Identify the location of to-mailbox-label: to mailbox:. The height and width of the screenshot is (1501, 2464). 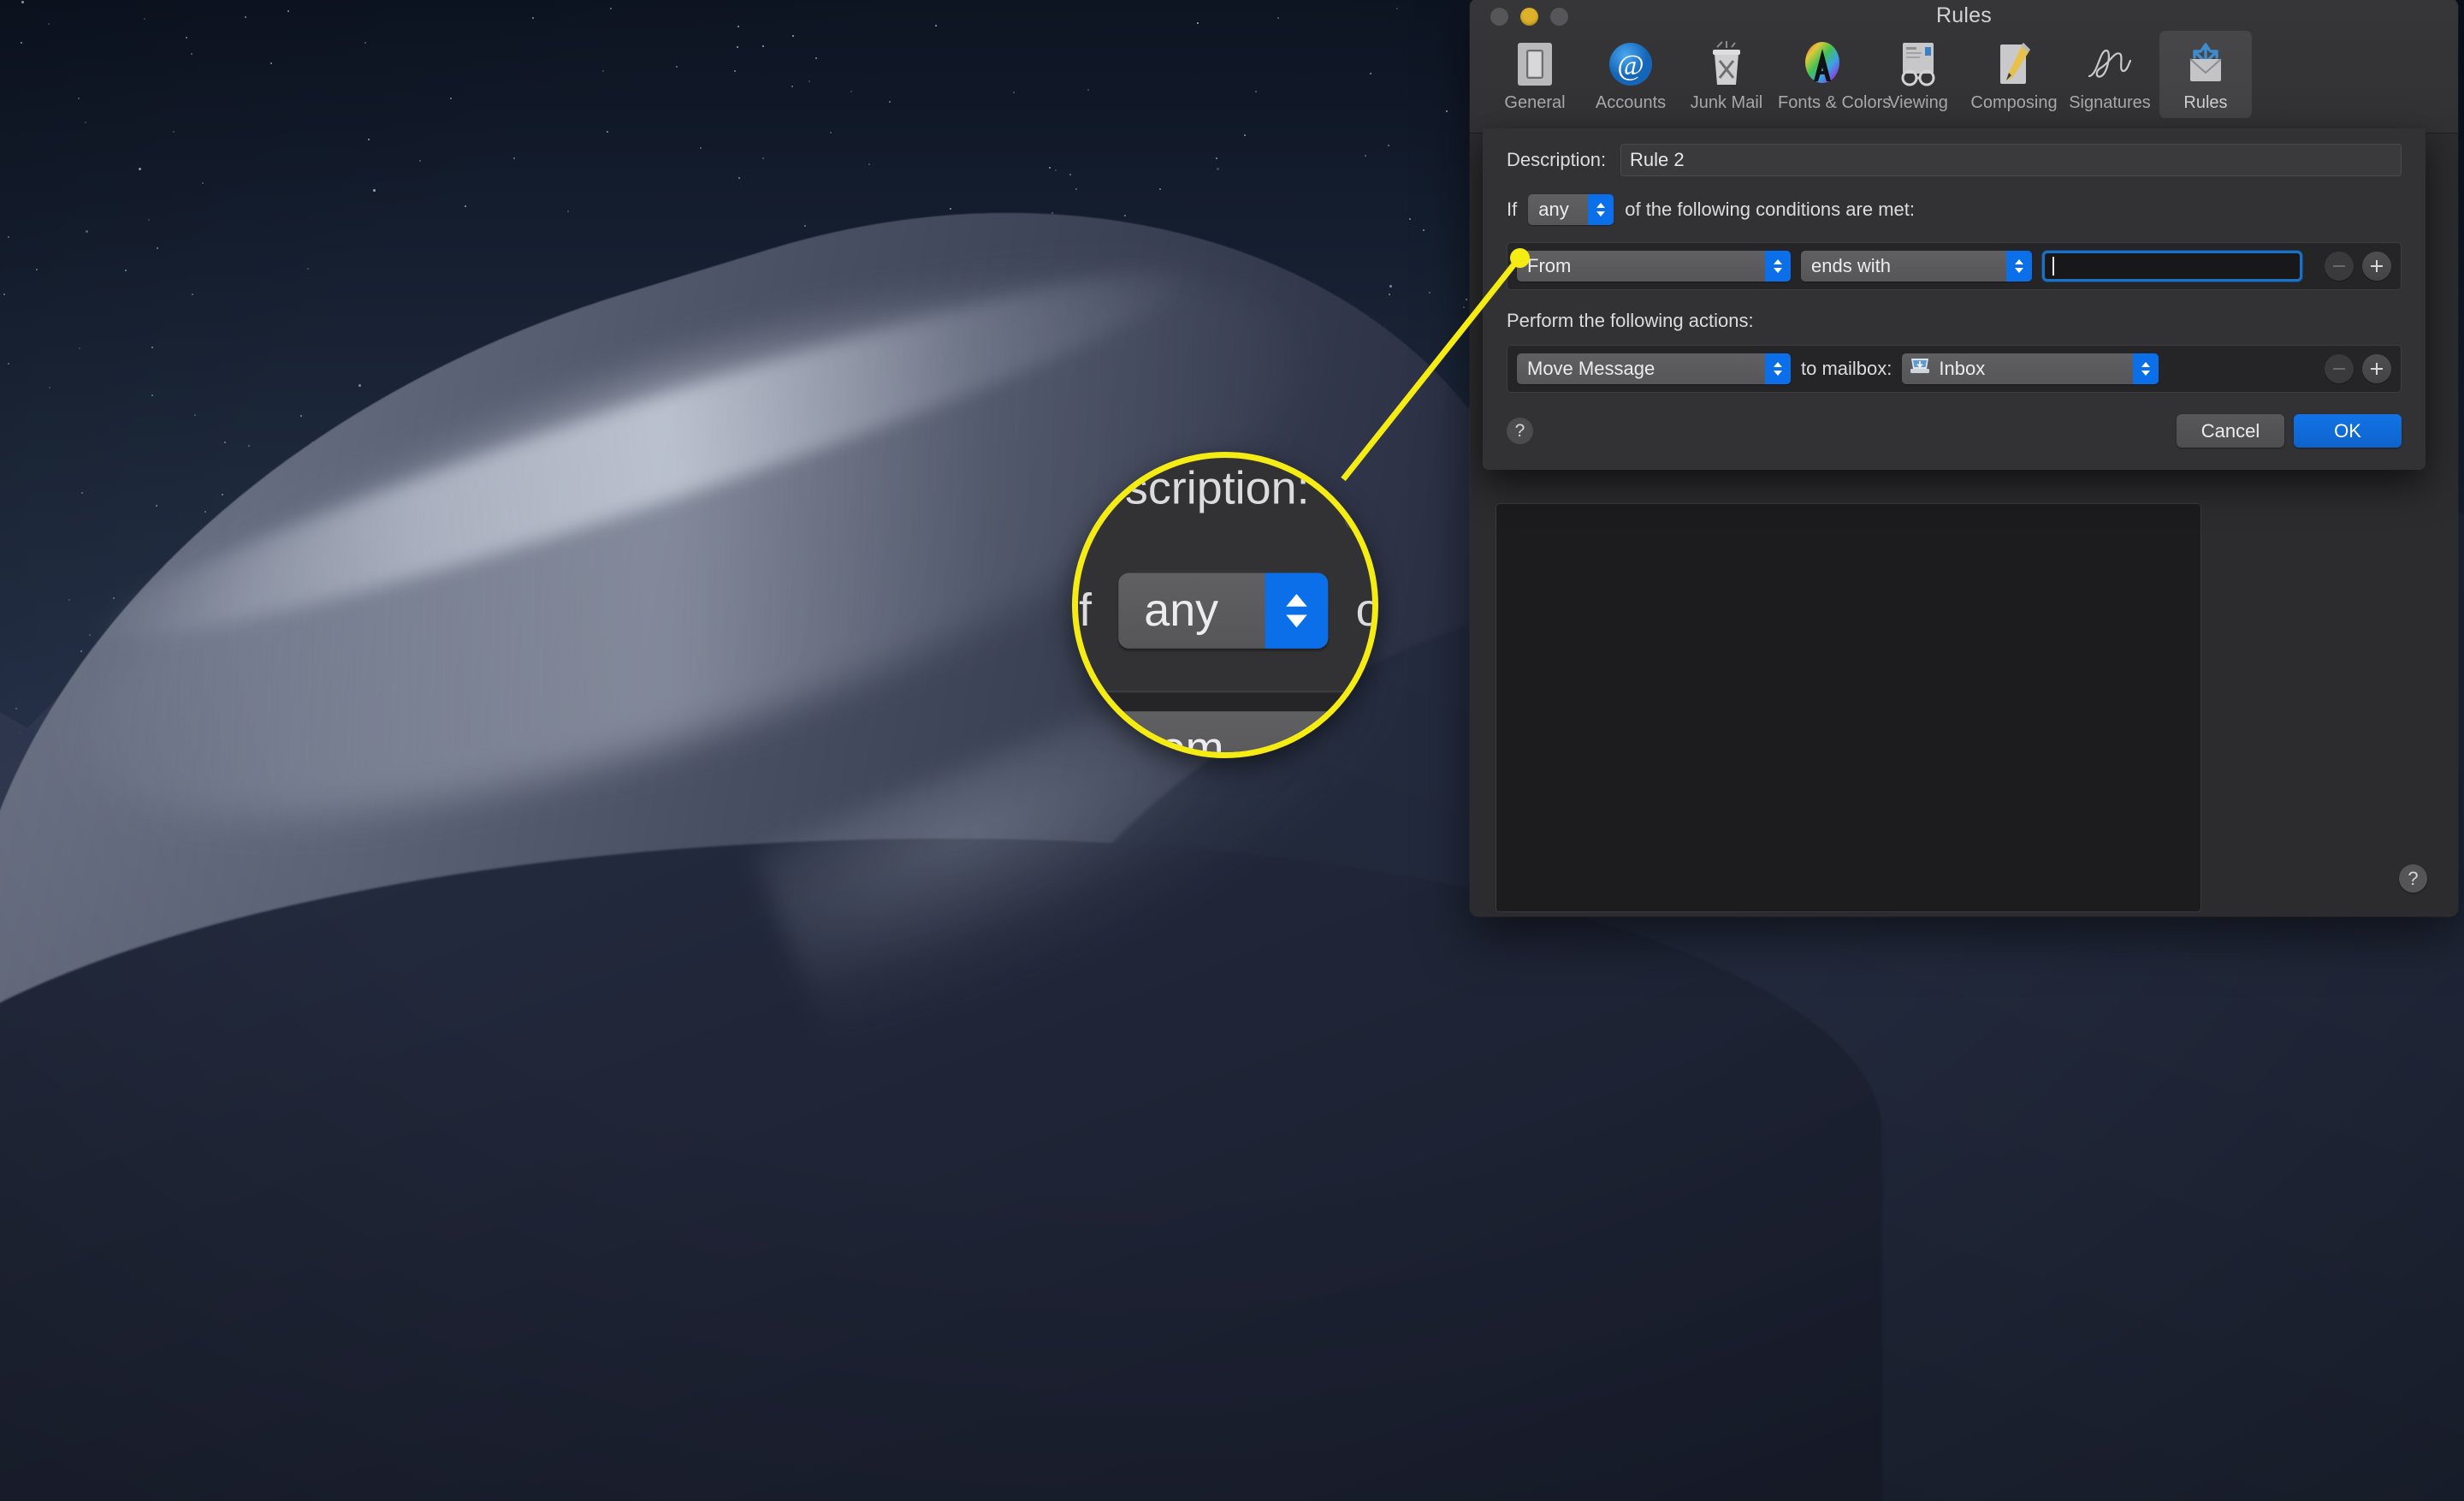
(1846, 368).